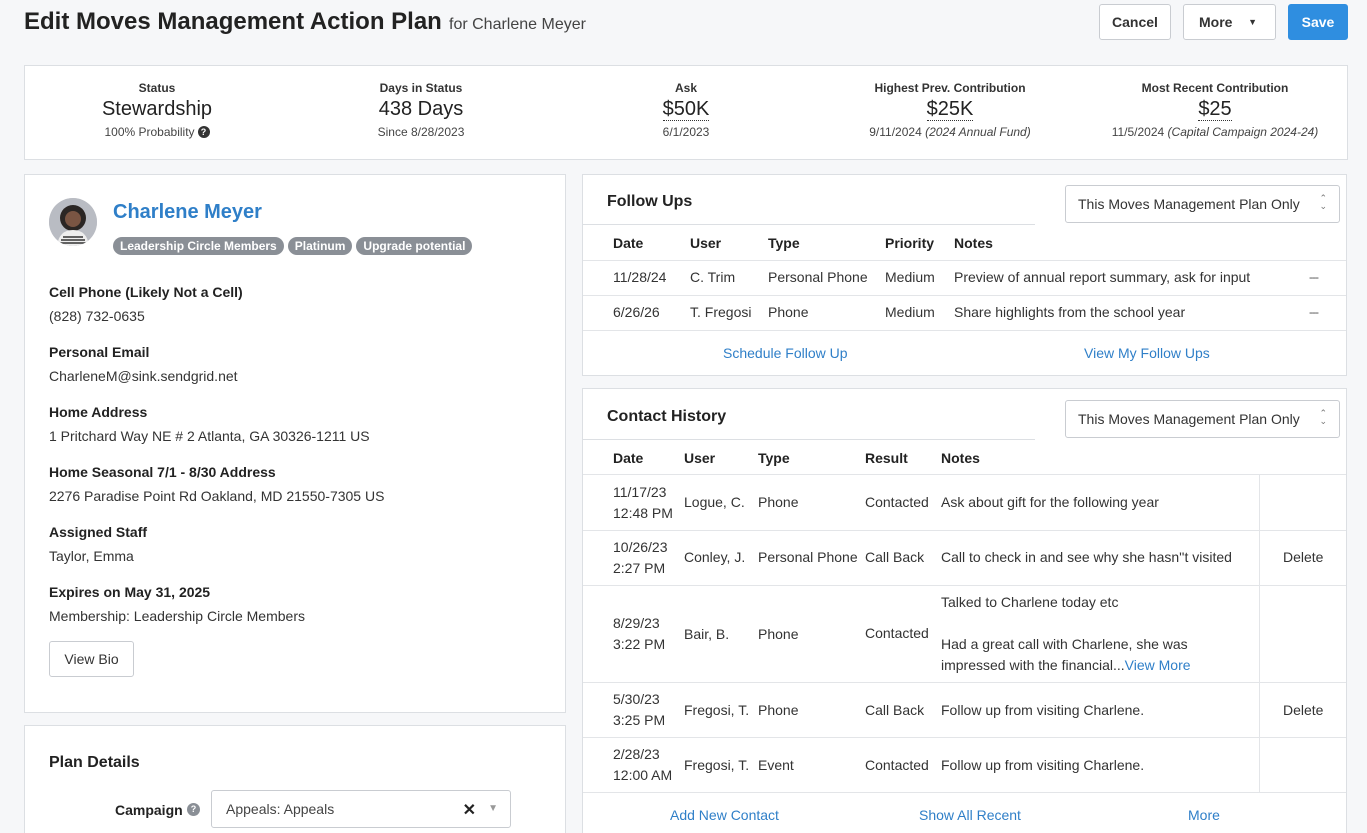 This screenshot has height=833, width=1367. What do you see at coordinates (643, 775) in the screenshot?
I see `cell-date-time: 12:00 AM` at bounding box center [643, 775].